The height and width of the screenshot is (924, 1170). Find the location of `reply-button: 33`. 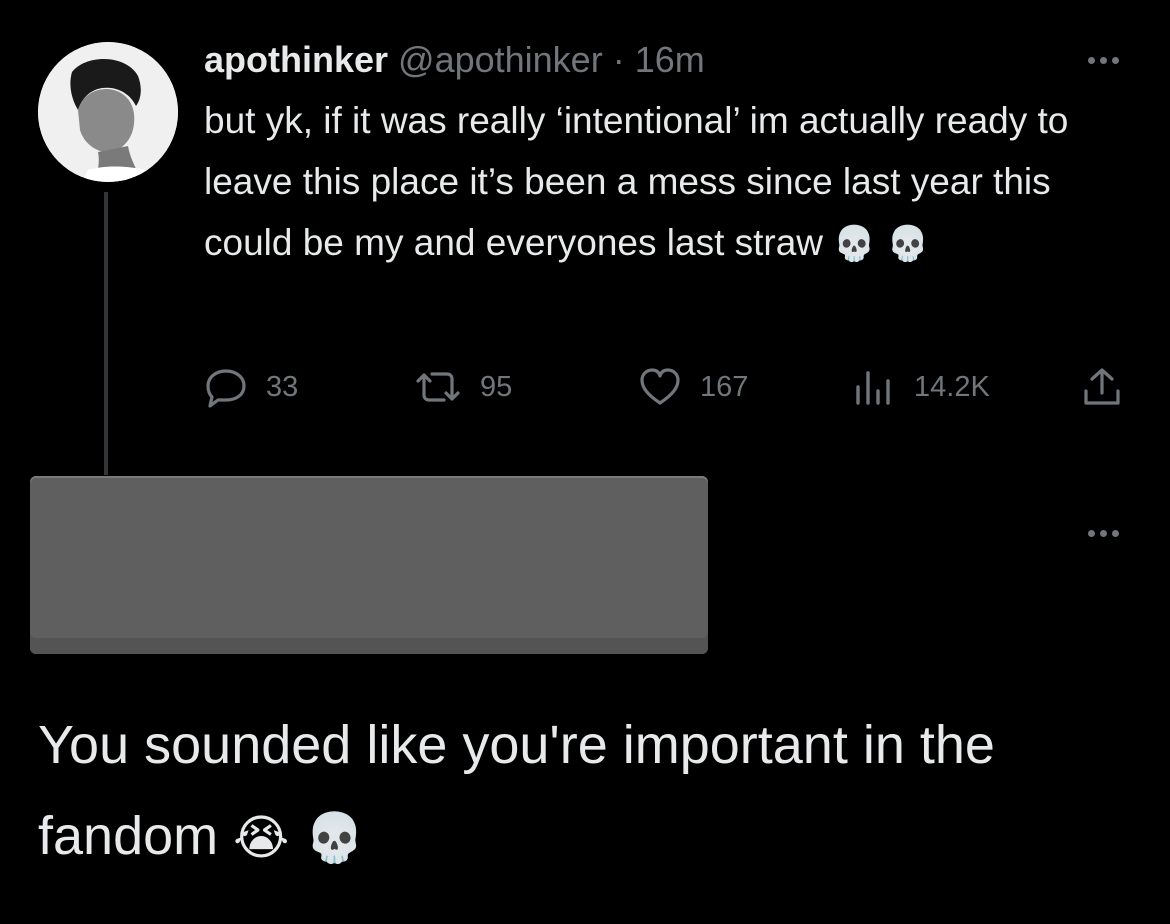

reply-button: 33 is located at coordinates (251, 387).